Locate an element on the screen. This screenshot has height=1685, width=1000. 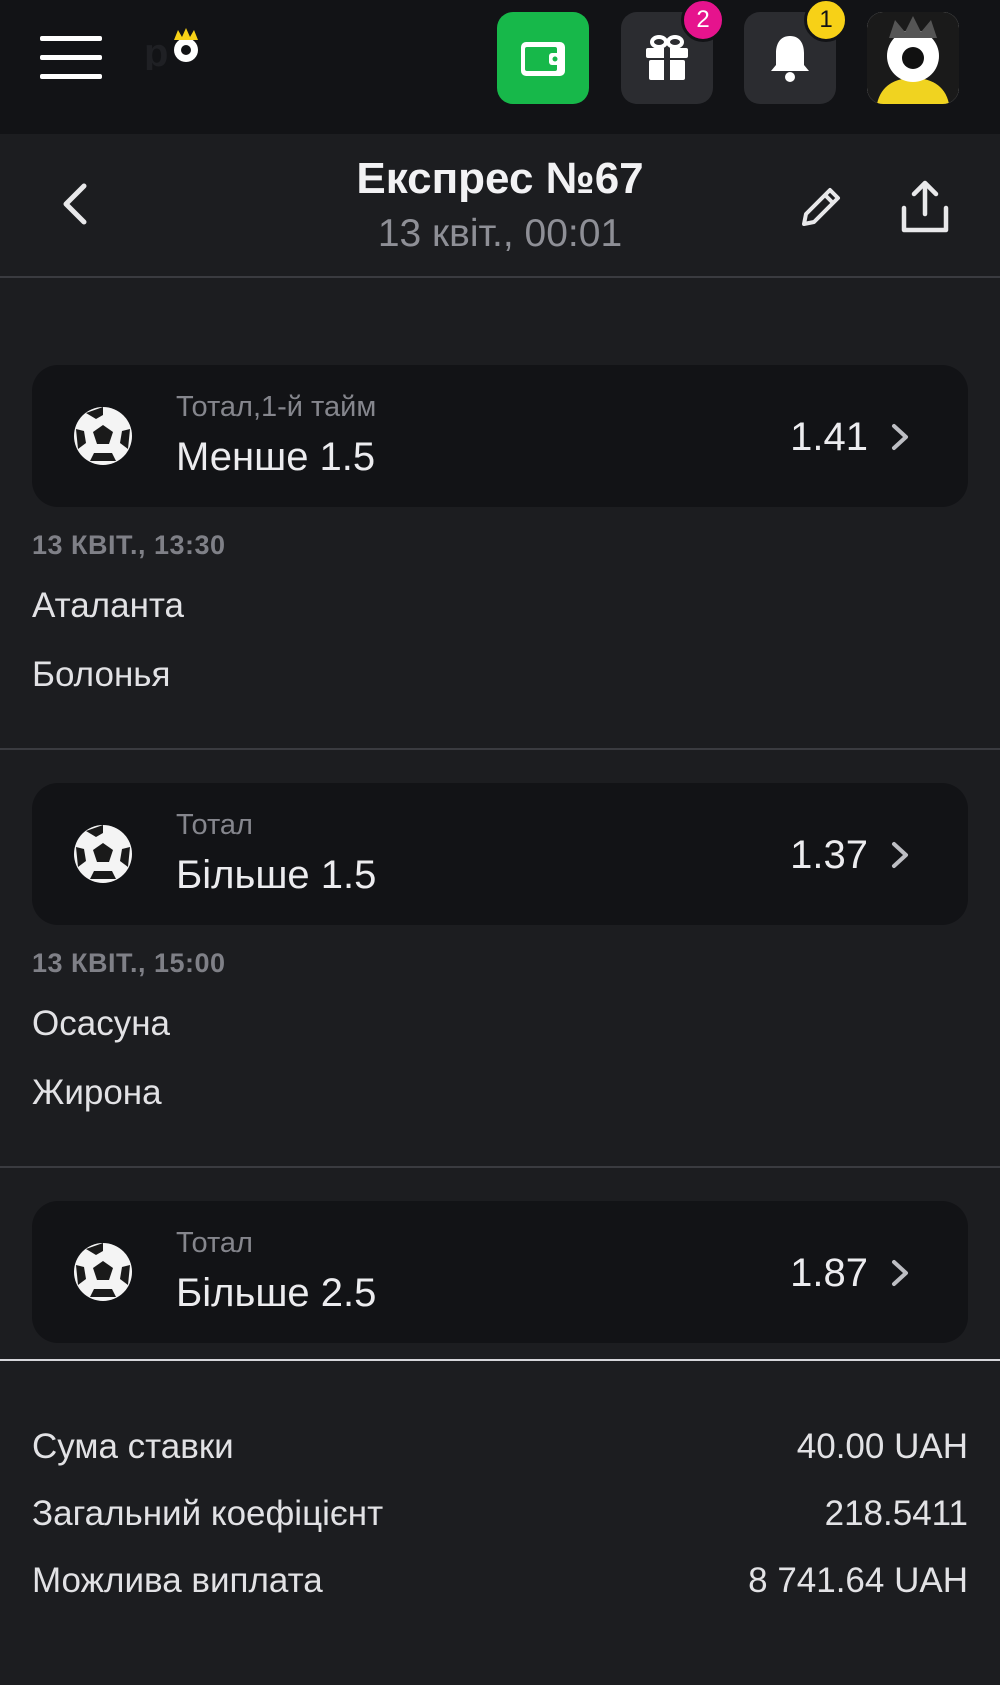
stake-row: Сума ставки 40.00 UAH is located at coordinates (500, 1452).